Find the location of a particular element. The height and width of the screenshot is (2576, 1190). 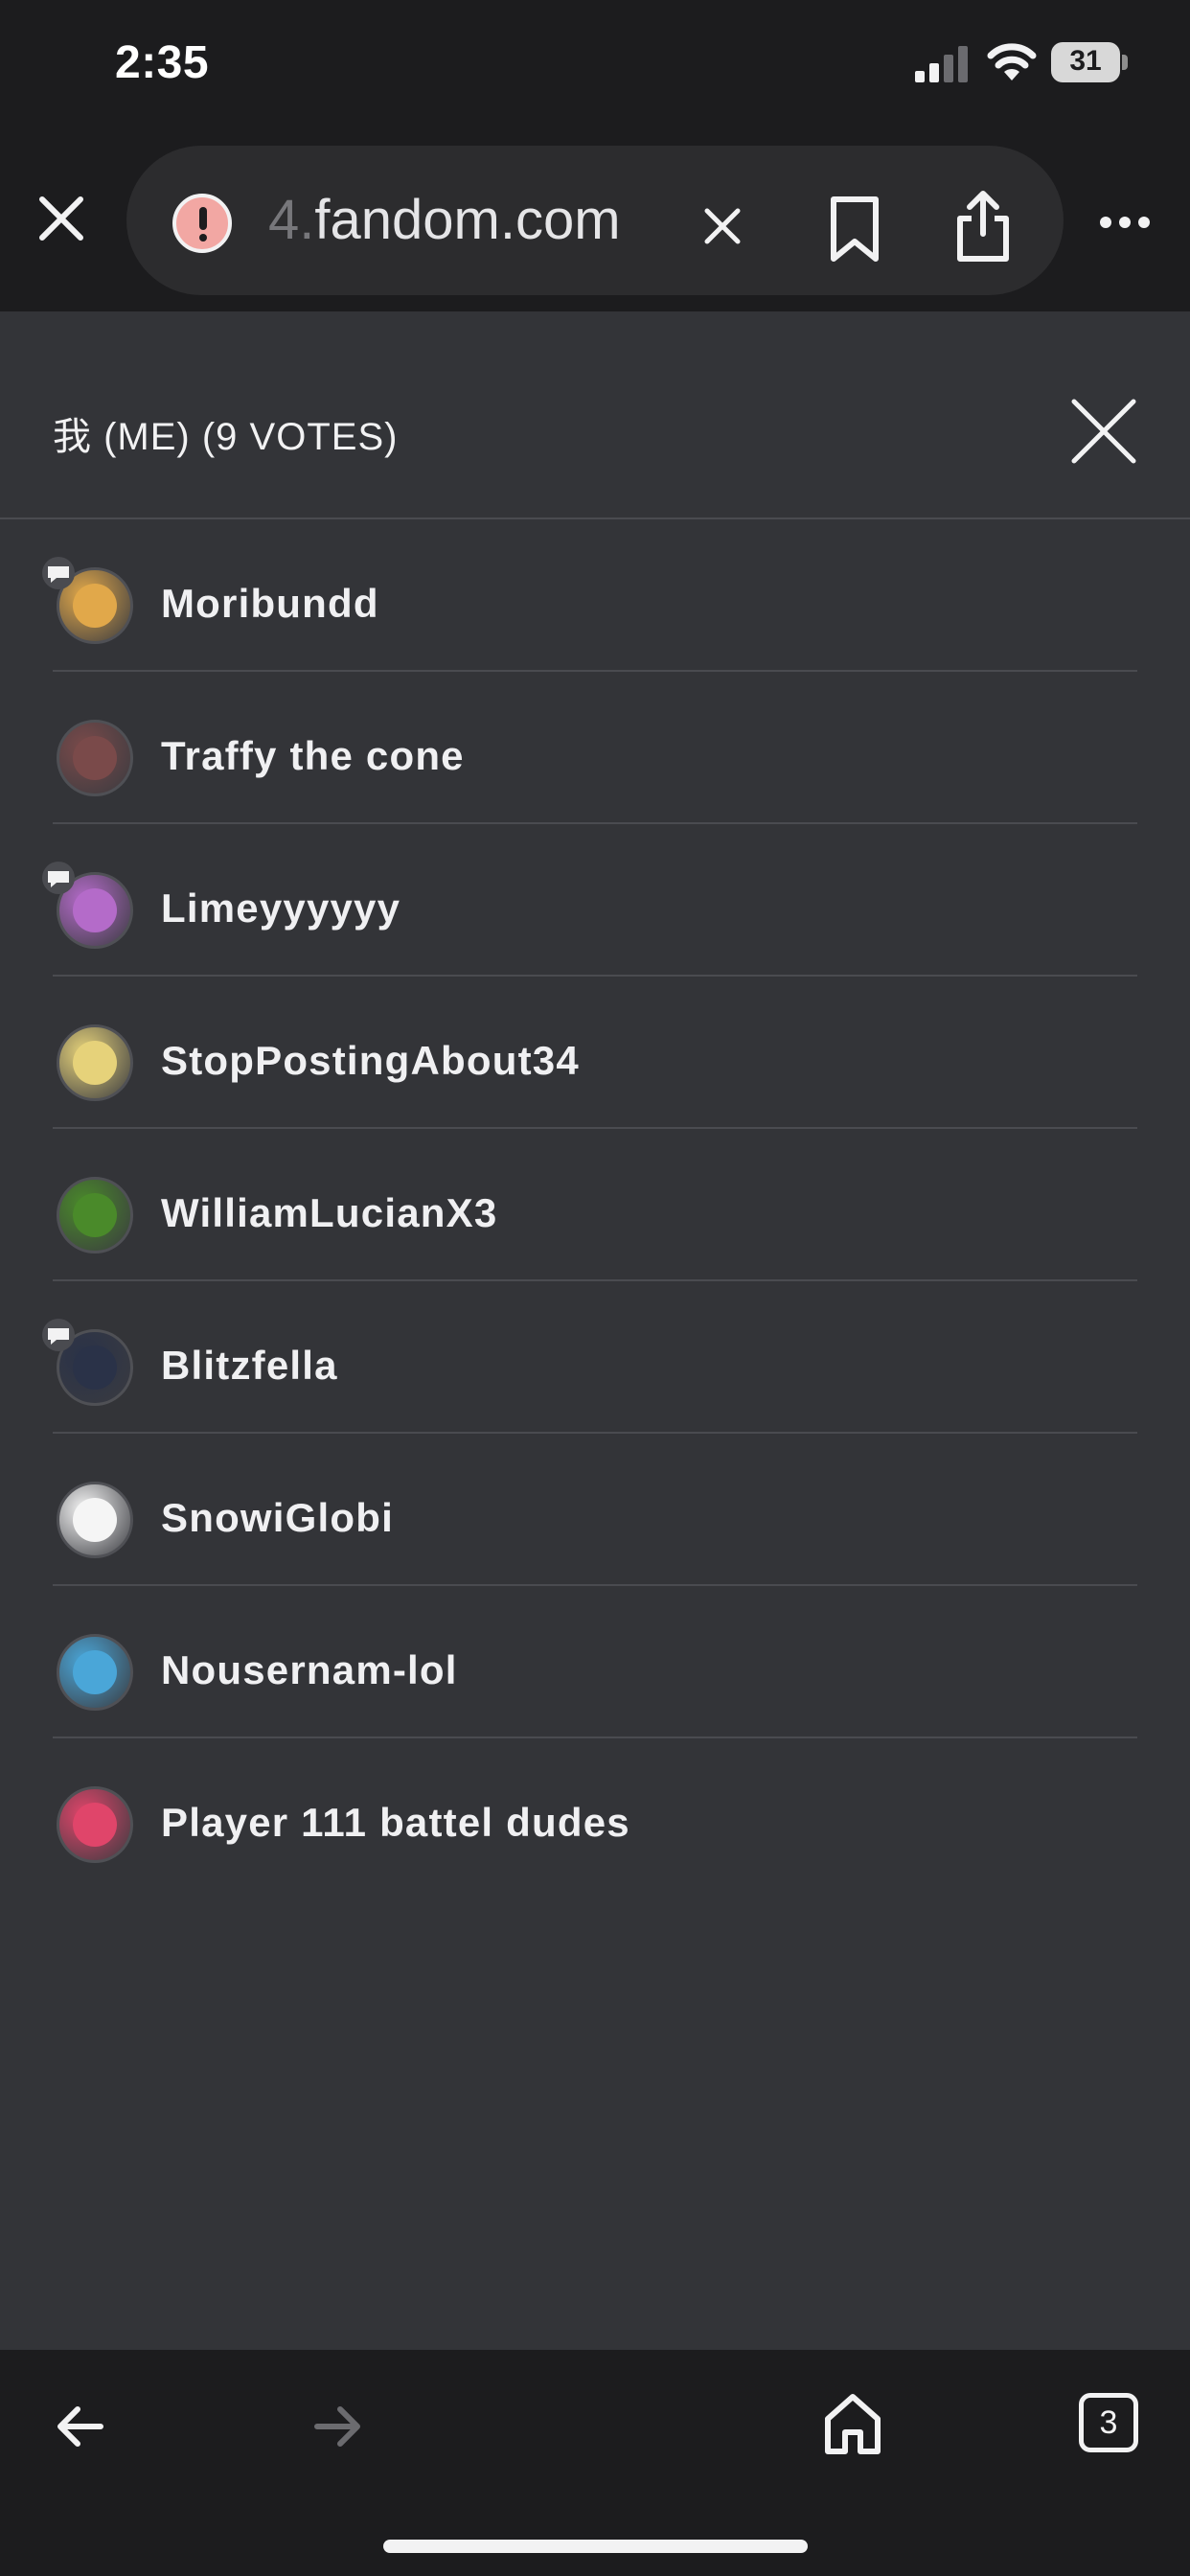

wifi-icon is located at coordinates (1012, 62).